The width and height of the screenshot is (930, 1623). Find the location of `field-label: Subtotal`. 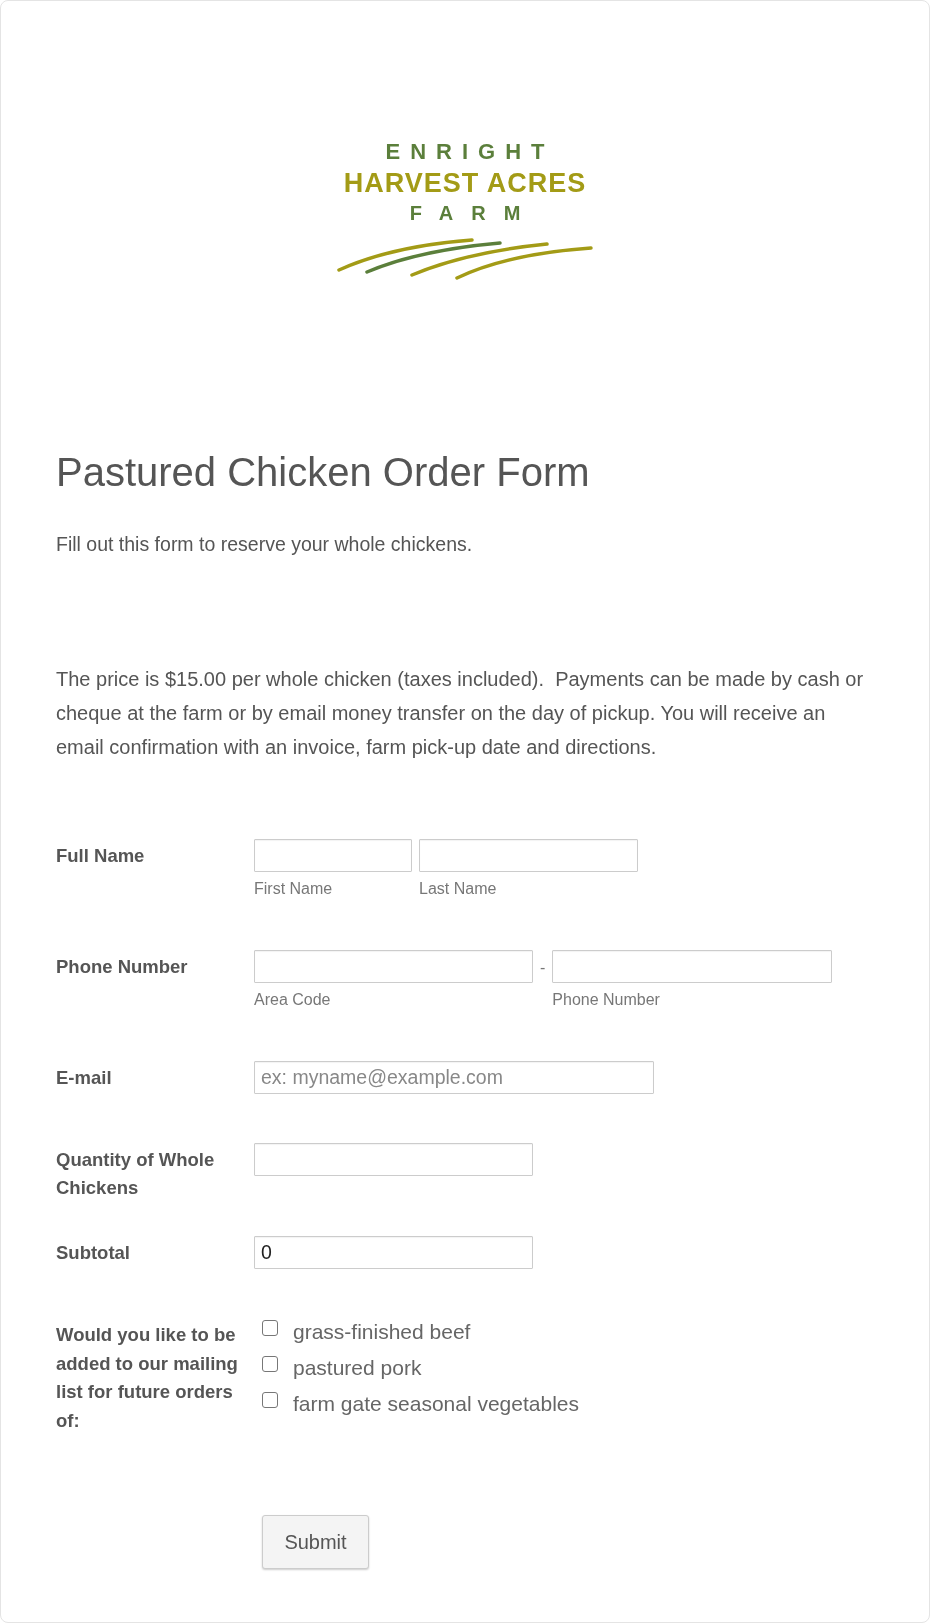

field-label: Subtotal is located at coordinates (93, 1253).